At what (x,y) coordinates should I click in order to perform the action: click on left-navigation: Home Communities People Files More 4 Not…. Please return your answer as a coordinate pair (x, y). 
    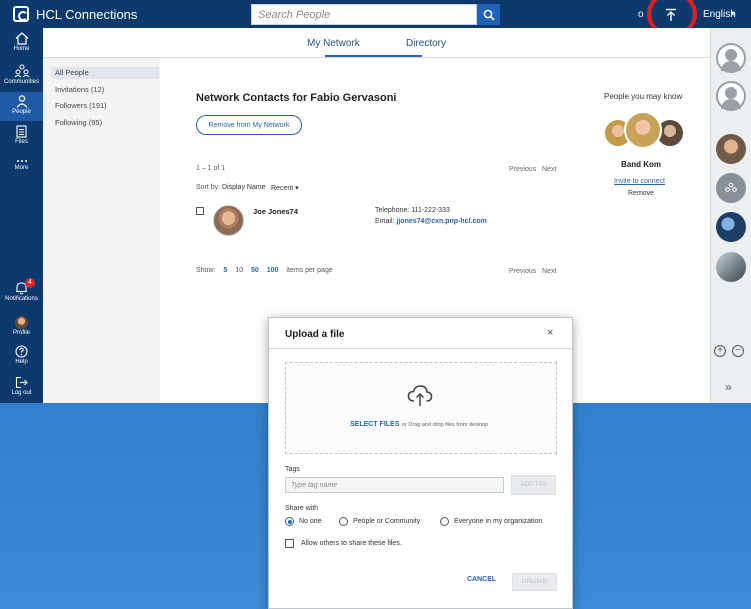
    Looking at the image, I should click on (21, 215).